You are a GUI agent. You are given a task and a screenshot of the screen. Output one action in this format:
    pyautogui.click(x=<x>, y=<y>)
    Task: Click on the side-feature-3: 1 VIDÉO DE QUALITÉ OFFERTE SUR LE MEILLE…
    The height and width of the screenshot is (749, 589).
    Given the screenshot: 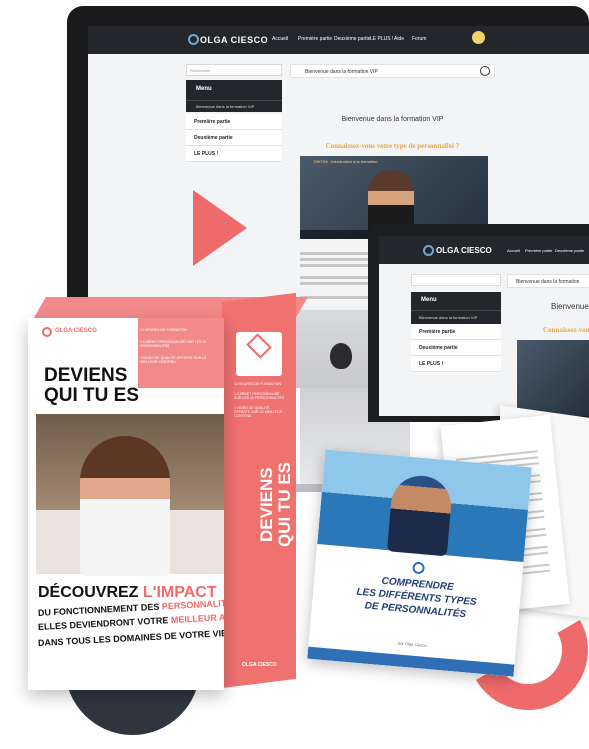 What is the action you would take?
    pyautogui.click(x=258, y=412)
    